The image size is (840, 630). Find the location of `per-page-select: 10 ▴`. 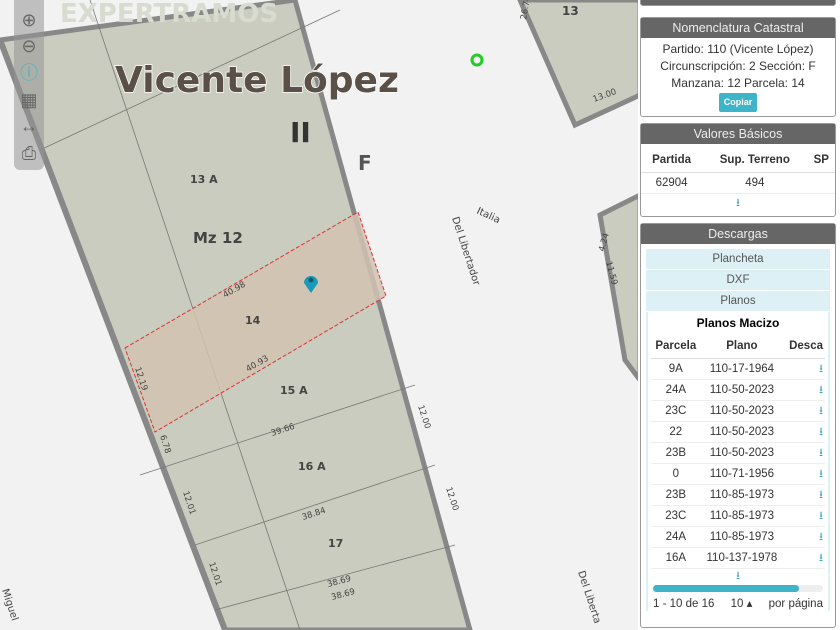

per-page-select: 10 ▴ is located at coordinates (742, 604).